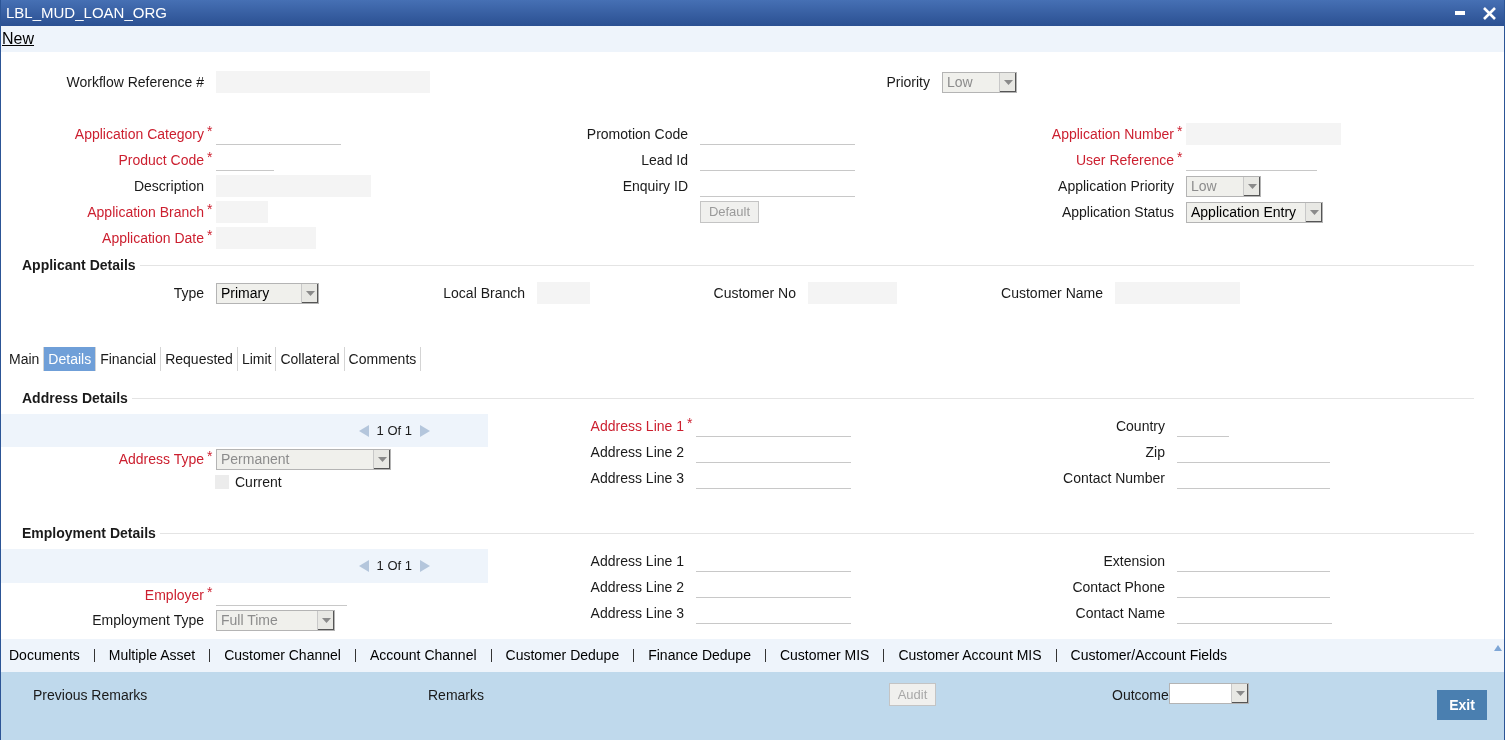 This screenshot has height=740, width=1505. Describe the element at coordinates (1118, 212) in the screenshot. I see `field-label: Application Status` at that location.